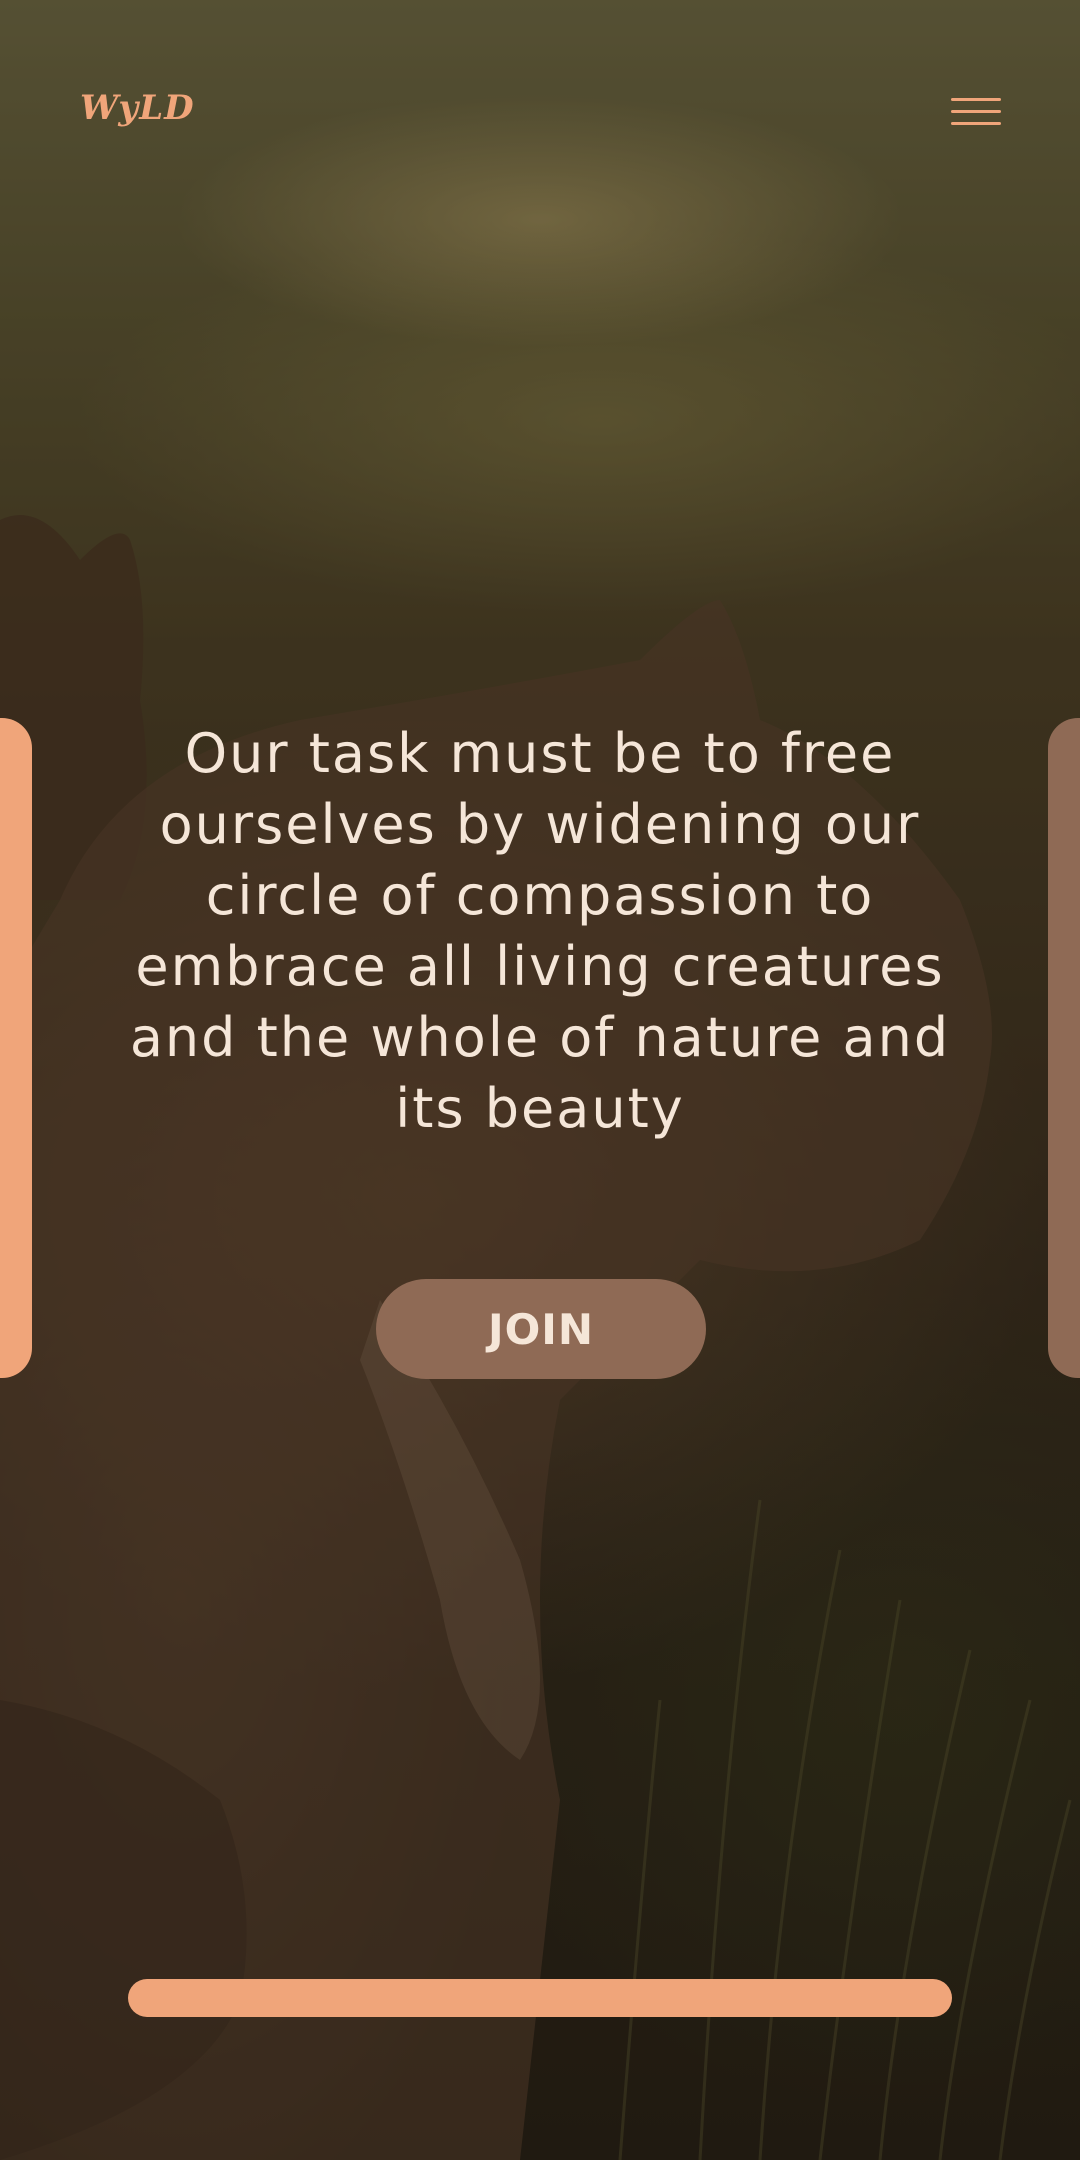 This screenshot has width=1080, height=2160. What do you see at coordinates (137, 108) in the screenshot?
I see `logo: WyLD` at bounding box center [137, 108].